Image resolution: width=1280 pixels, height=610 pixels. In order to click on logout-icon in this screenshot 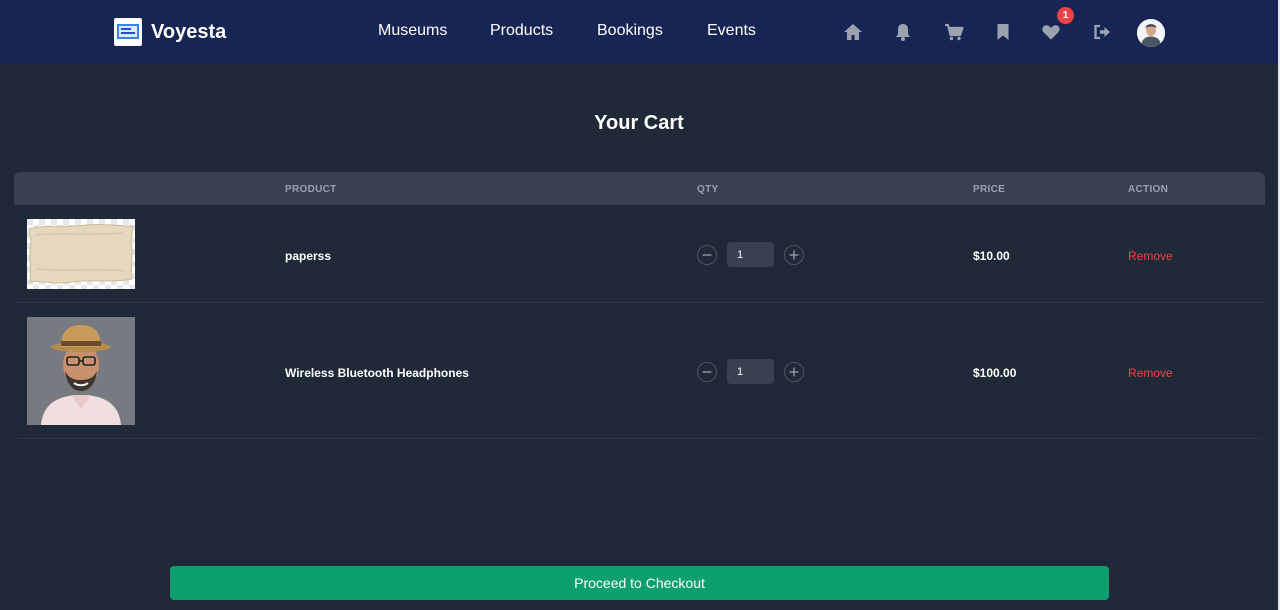, I will do `click(1102, 32)`.